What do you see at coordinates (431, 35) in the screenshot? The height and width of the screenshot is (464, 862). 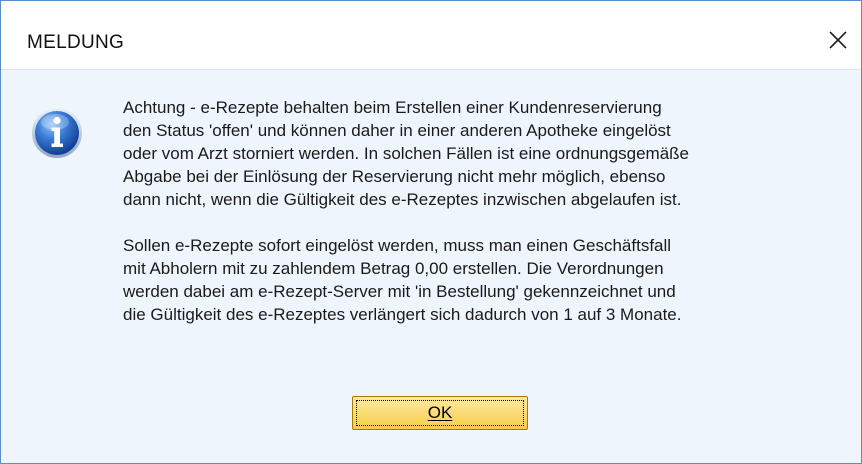 I see `title-bar: MELDUNG` at bounding box center [431, 35].